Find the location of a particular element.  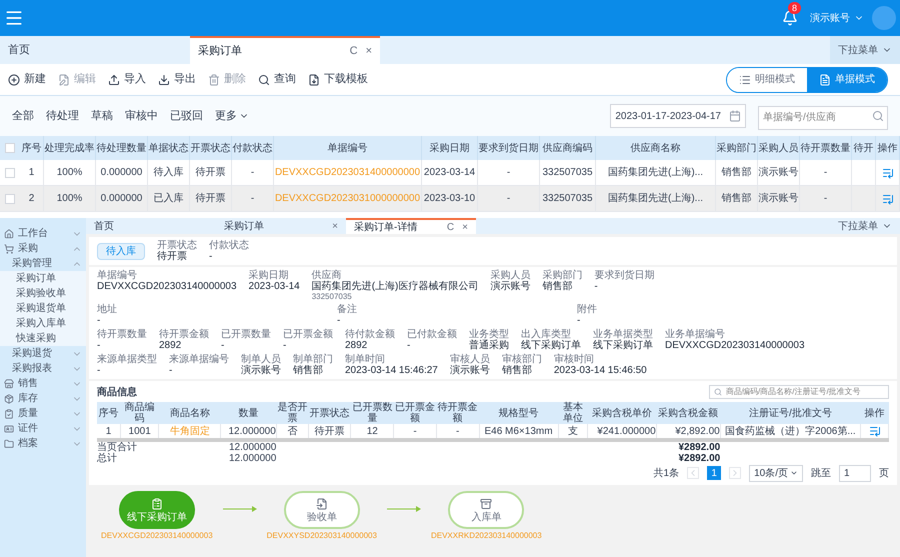

field-label: 业务单据编号 is located at coordinates (695, 334).